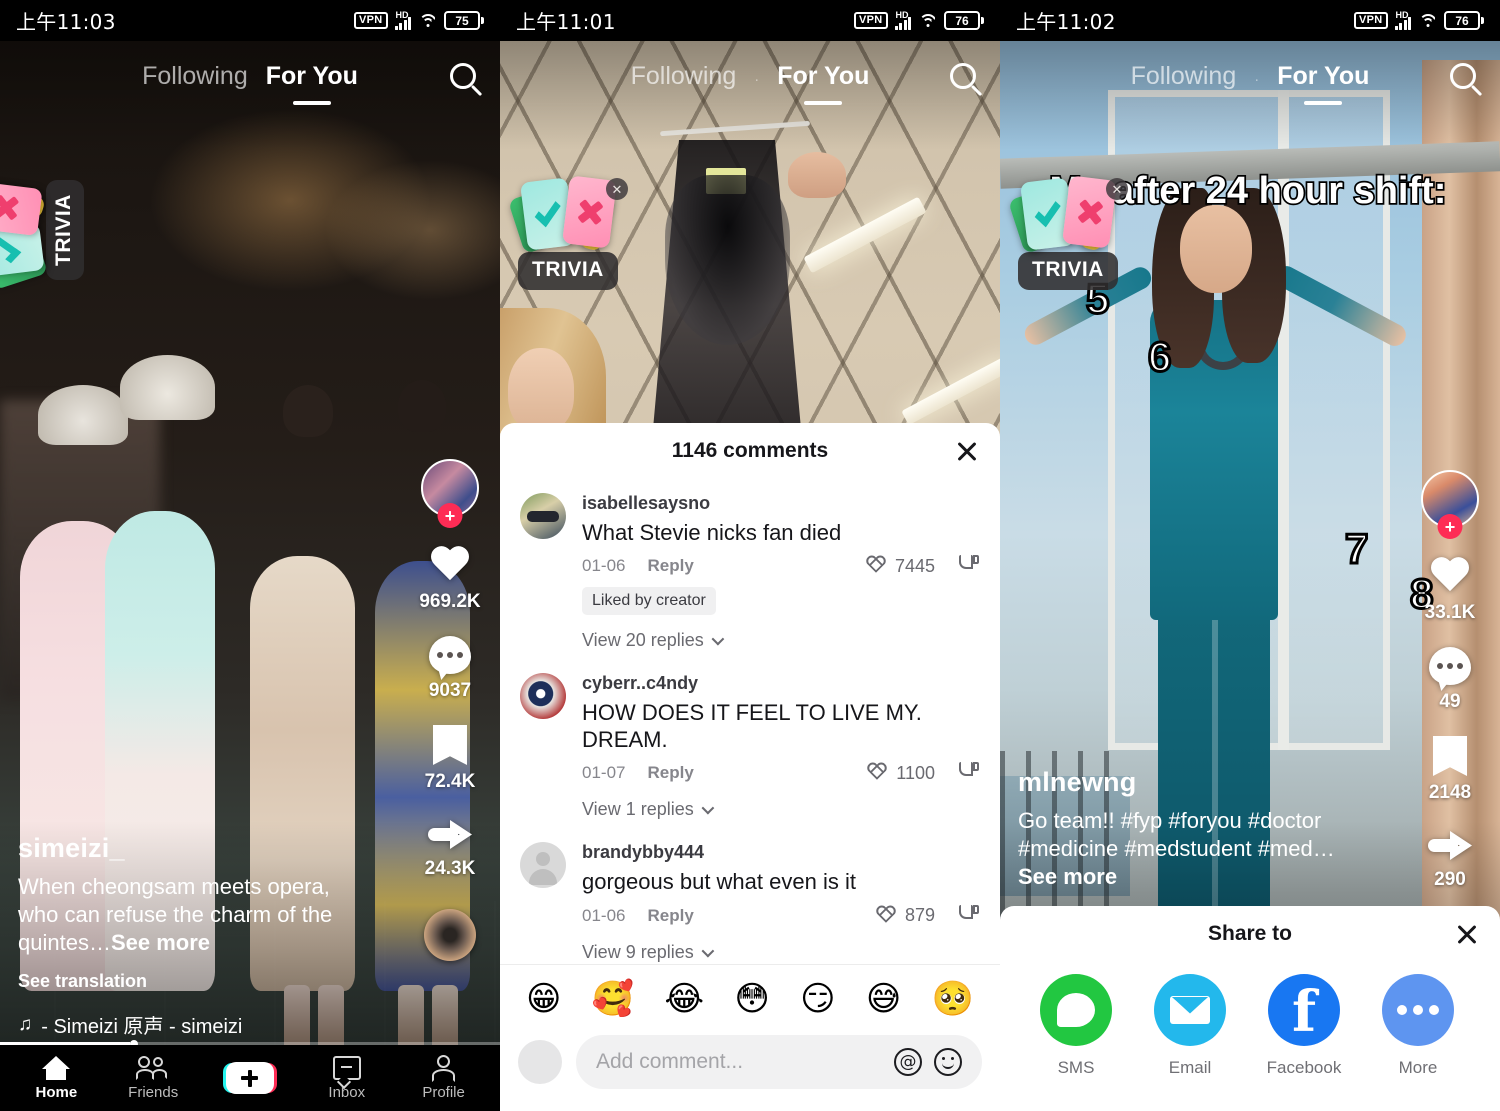 This screenshot has height=1111, width=1500. I want to click on heart-outline-icon, so click(877, 773).